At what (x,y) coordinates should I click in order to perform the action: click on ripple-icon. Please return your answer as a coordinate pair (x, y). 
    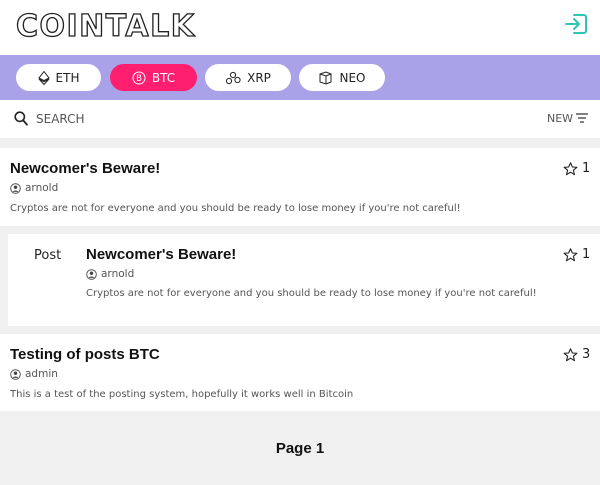
    Looking at the image, I should click on (233, 77).